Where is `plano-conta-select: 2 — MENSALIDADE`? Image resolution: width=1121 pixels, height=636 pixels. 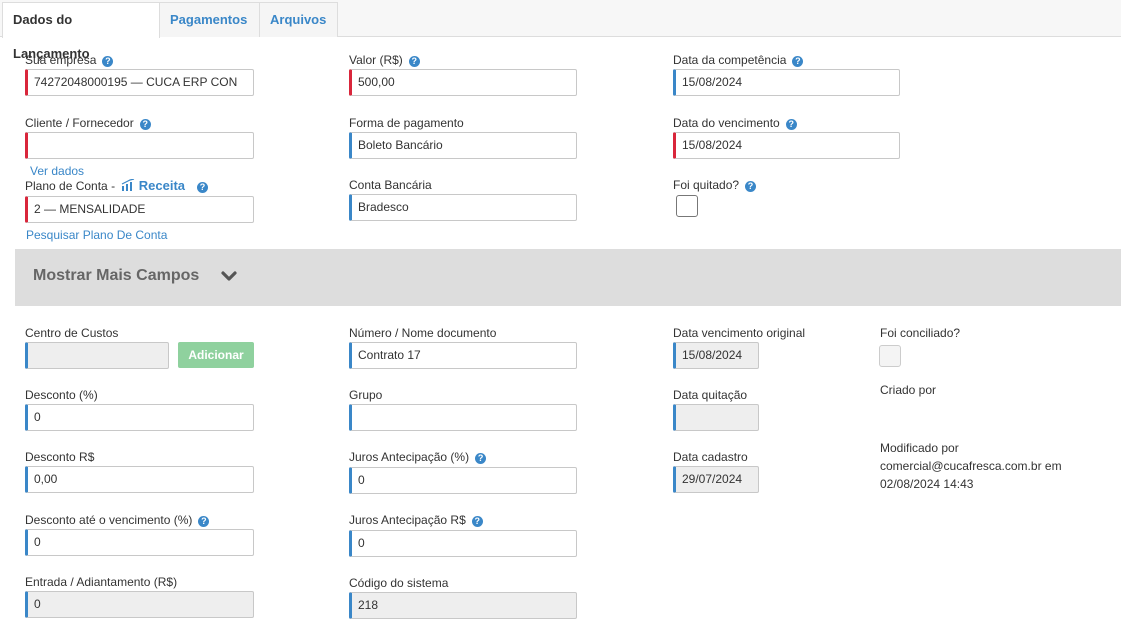 plano-conta-select: 2 — MENSALIDADE is located at coordinates (139, 209).